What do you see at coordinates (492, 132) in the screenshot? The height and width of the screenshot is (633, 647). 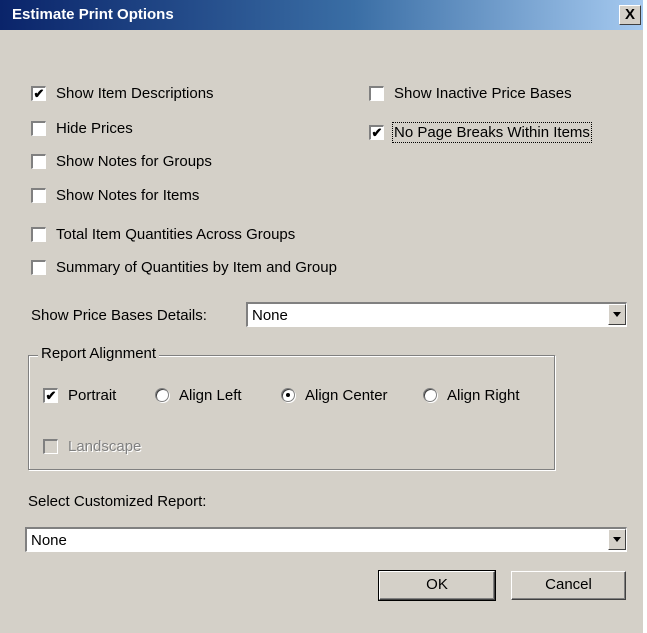 I see `checkbox-label: No Page Breaks Within Items` at bounding box center [492, 132].